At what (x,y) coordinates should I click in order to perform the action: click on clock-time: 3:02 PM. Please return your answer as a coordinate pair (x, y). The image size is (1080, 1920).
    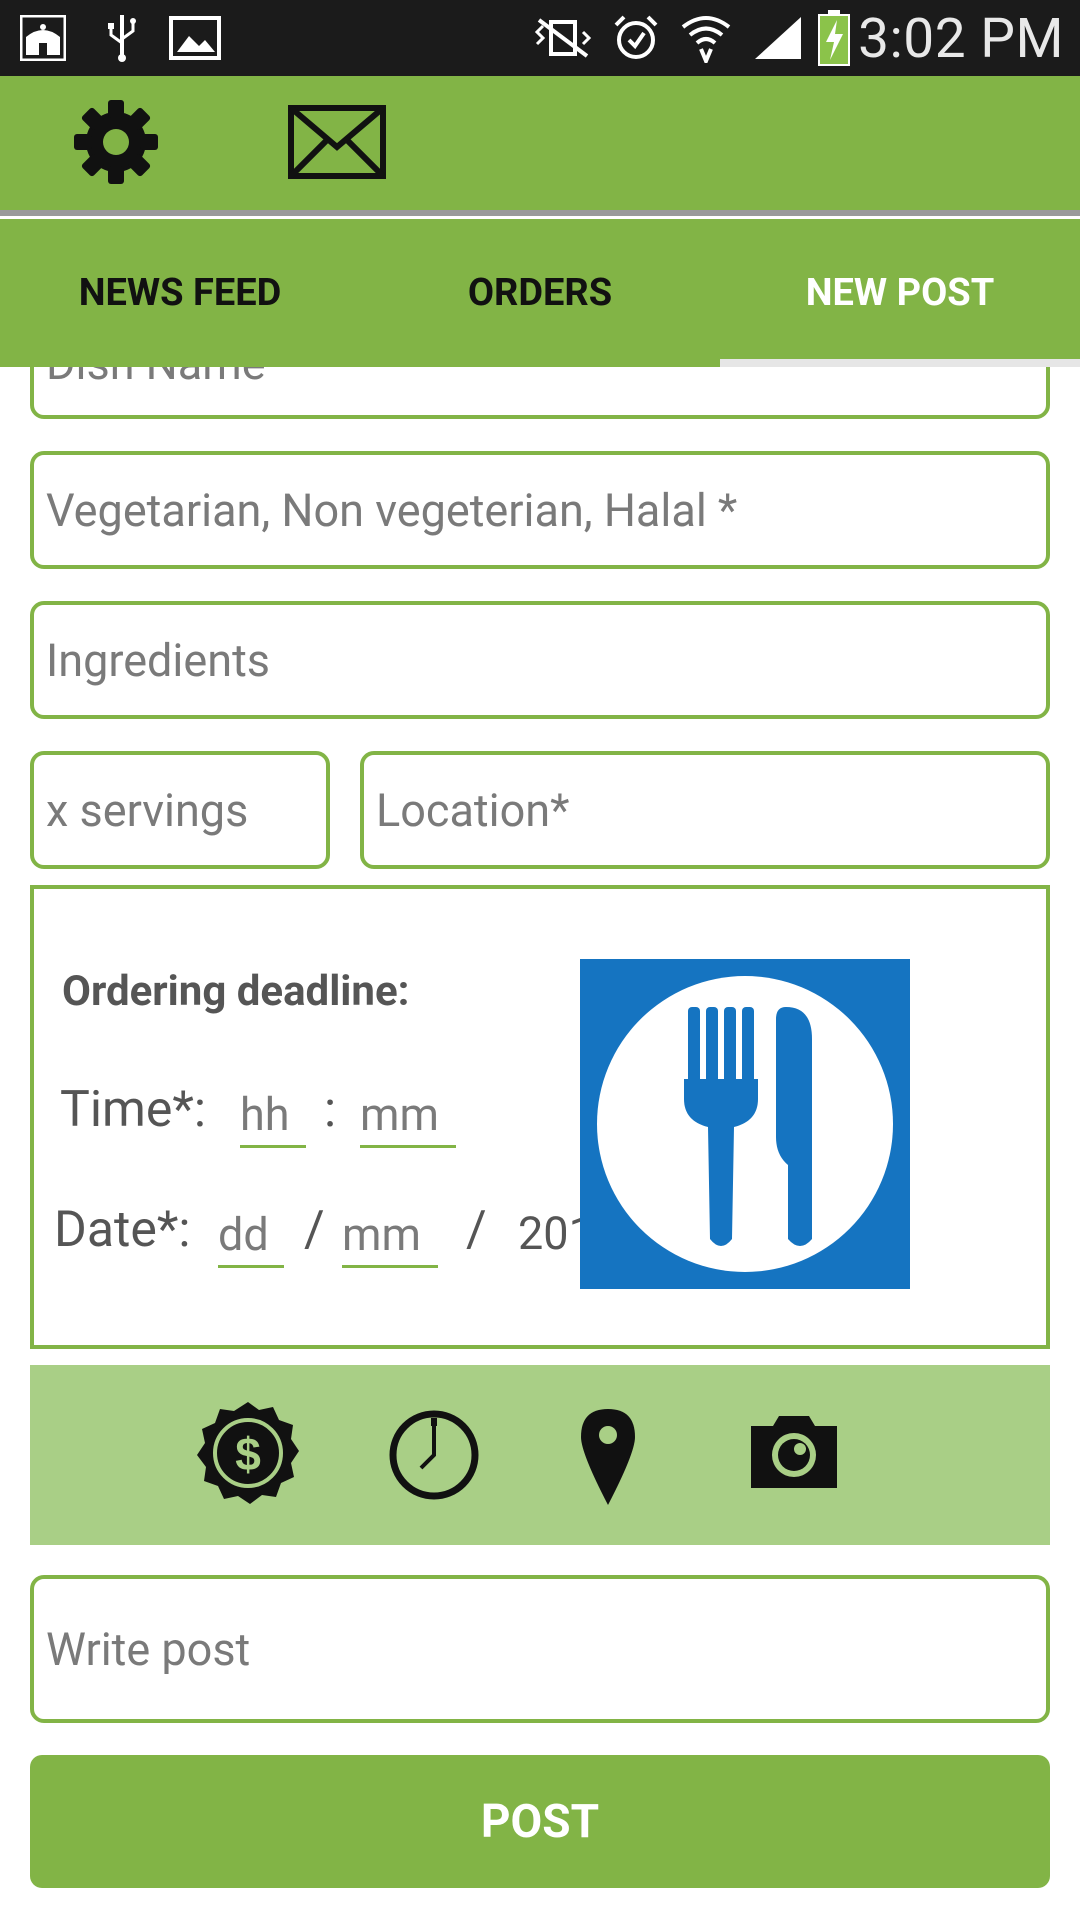
    Looking at the image, I should click on (961, 39).